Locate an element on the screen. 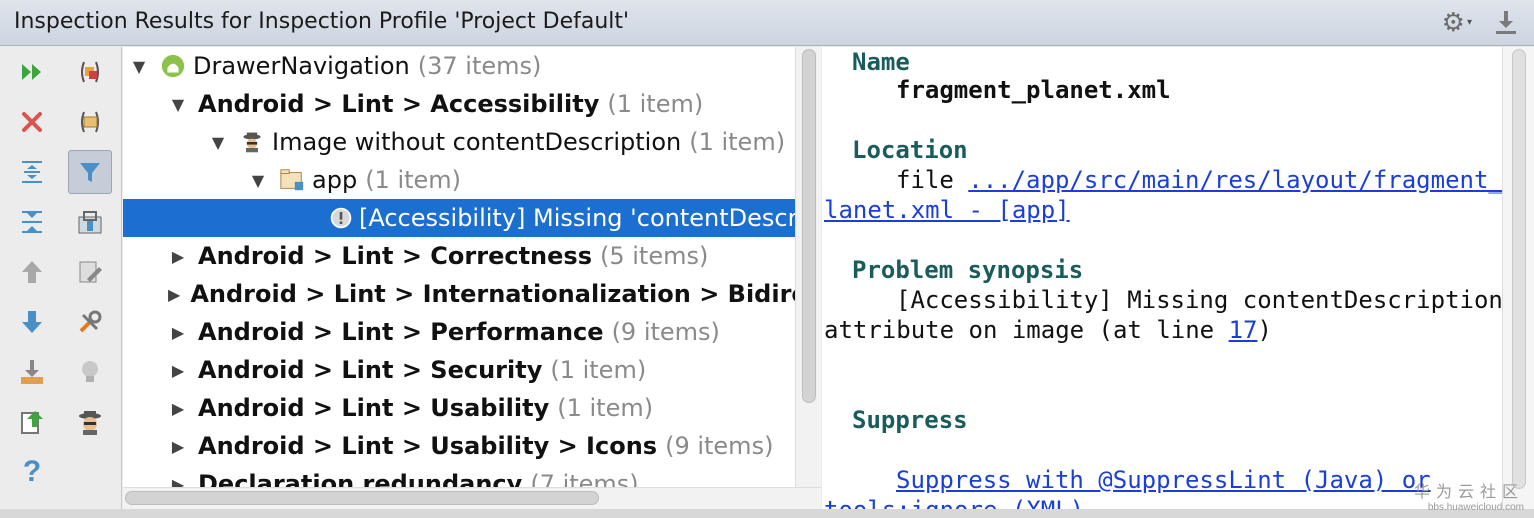 This screenshot has height=518, width=1534. open-icon is located at coordinates (32, 422).